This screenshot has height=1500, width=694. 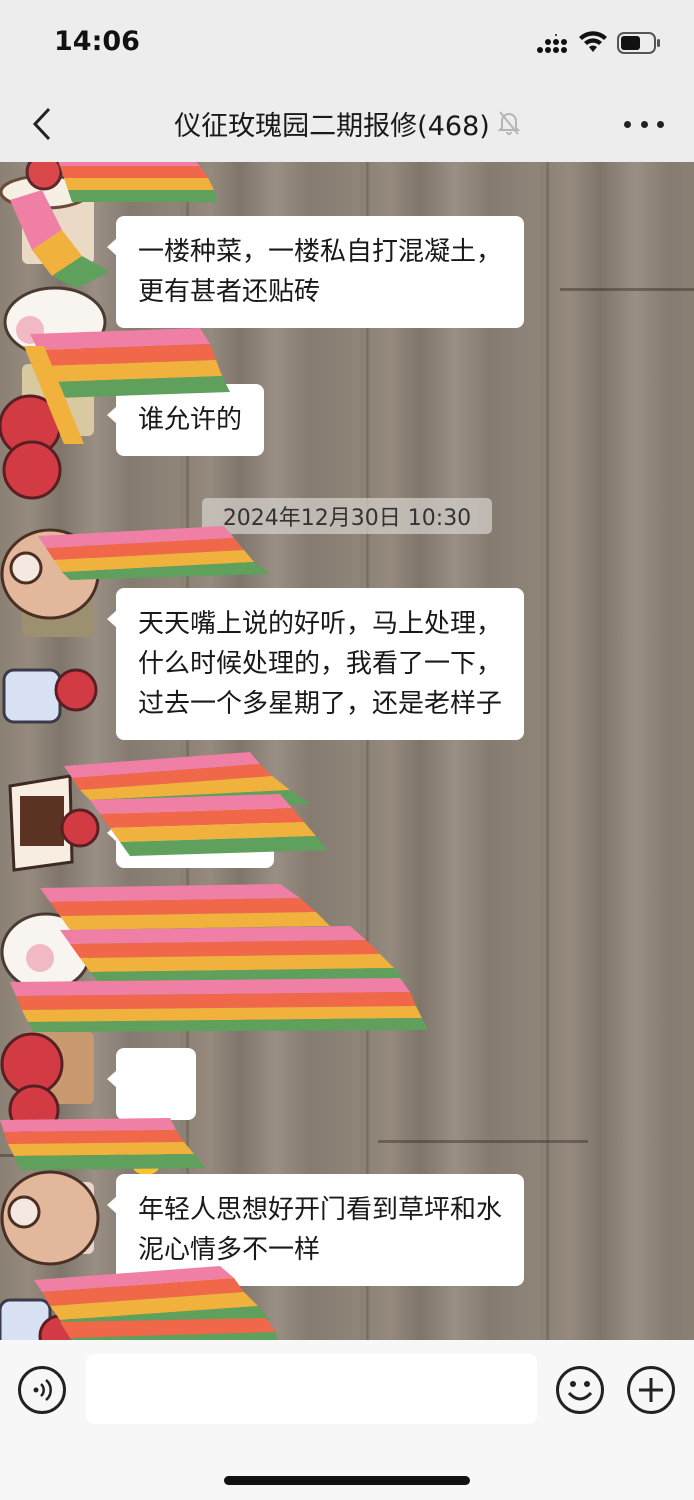 I want to click on status-time: 14:06, so click(x=97, y=41).